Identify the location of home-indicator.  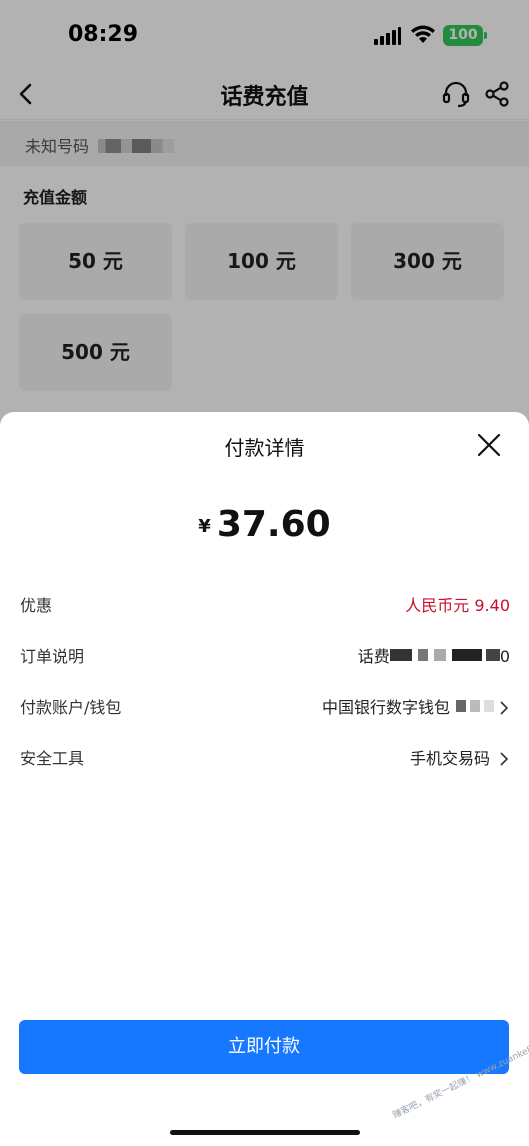
(265, 1132).